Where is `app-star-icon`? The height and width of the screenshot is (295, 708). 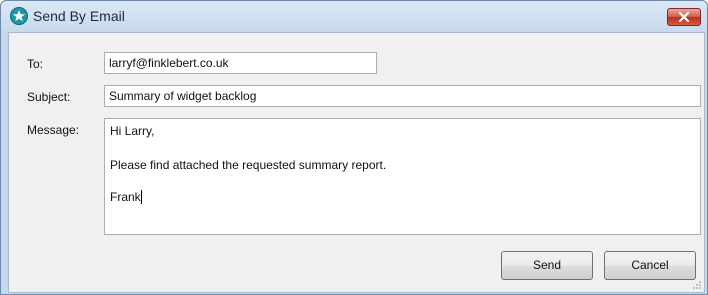 app-star-icon is located at coordinates (19, 16).